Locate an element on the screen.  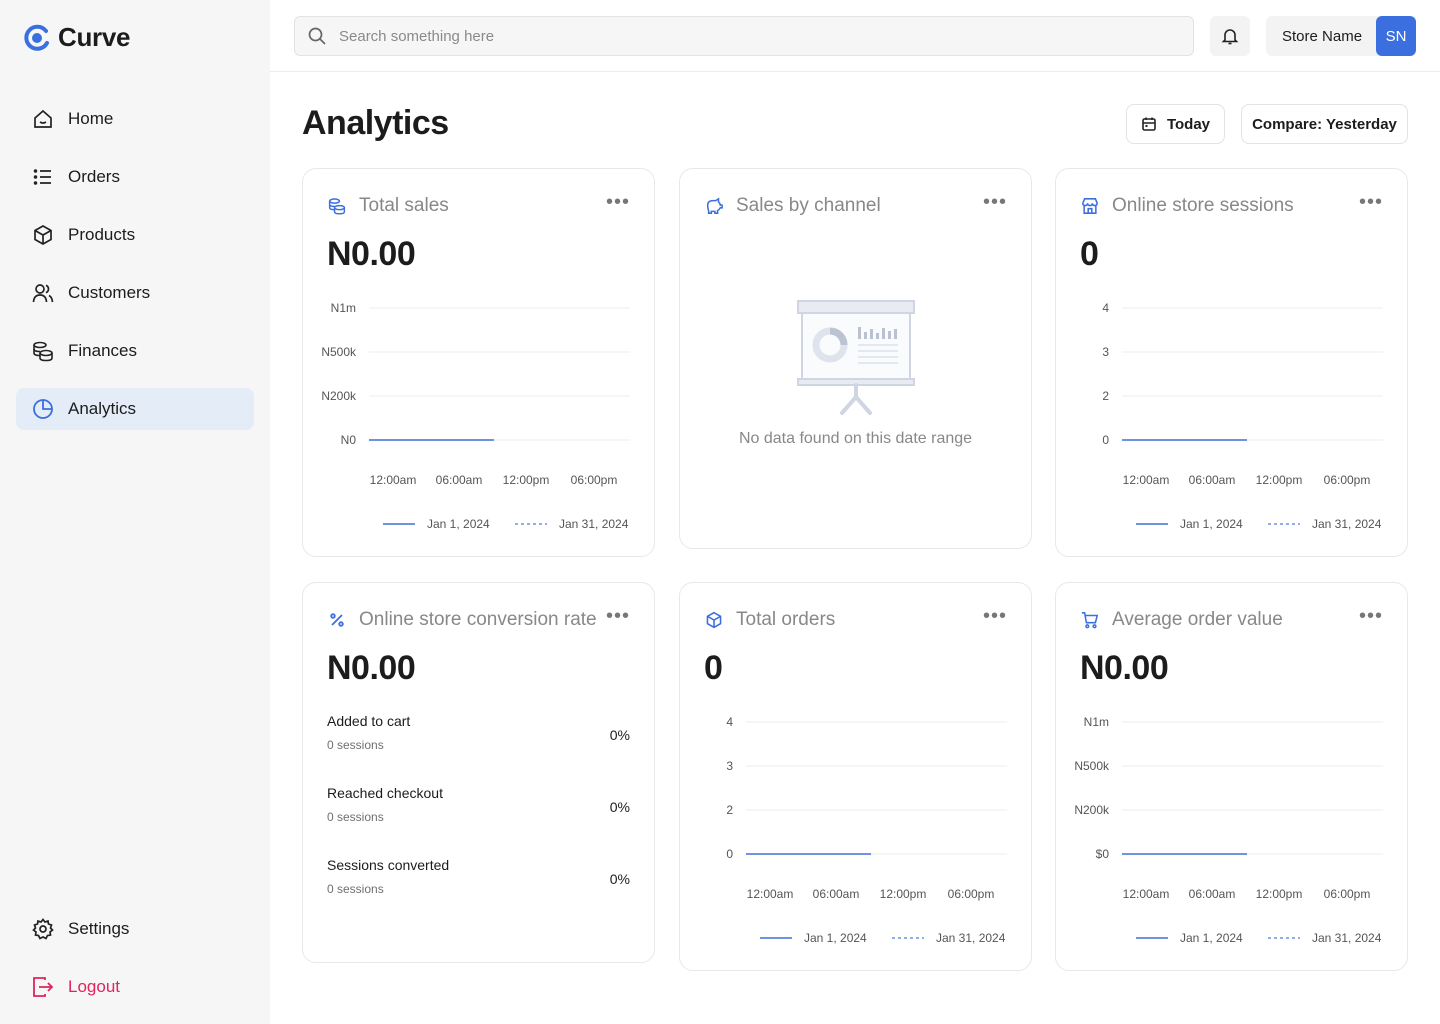
date-range-button: Today is located at coordinates (1175, 124).